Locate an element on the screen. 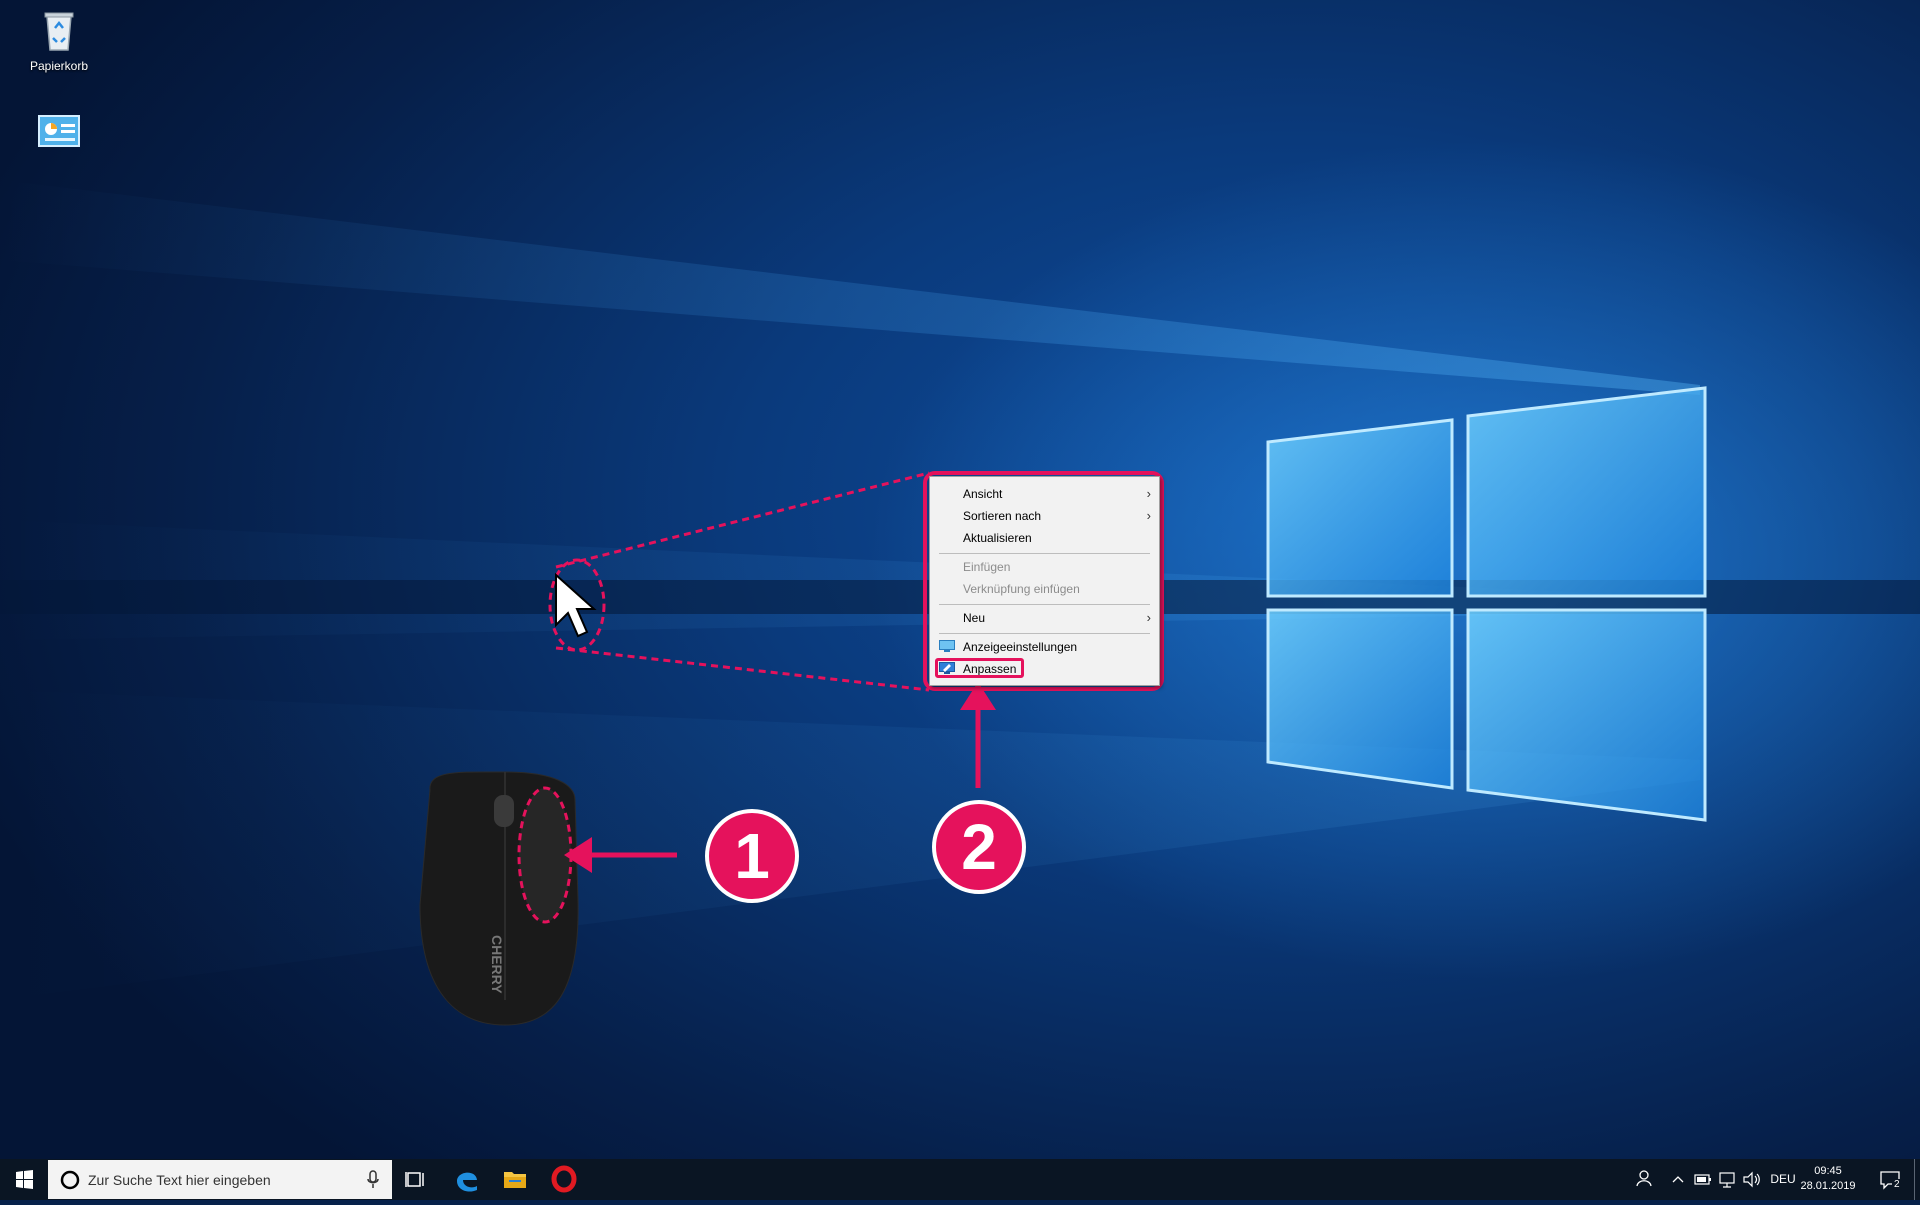 This screenshot has height=1205, width=1920. task-view-icon is located at coordinates (414, 1179).